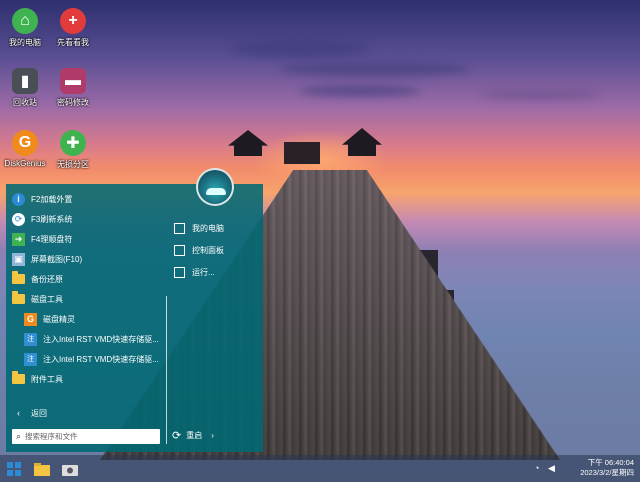  I want to click on back-button: ‹ 返回, so click(29, 413).